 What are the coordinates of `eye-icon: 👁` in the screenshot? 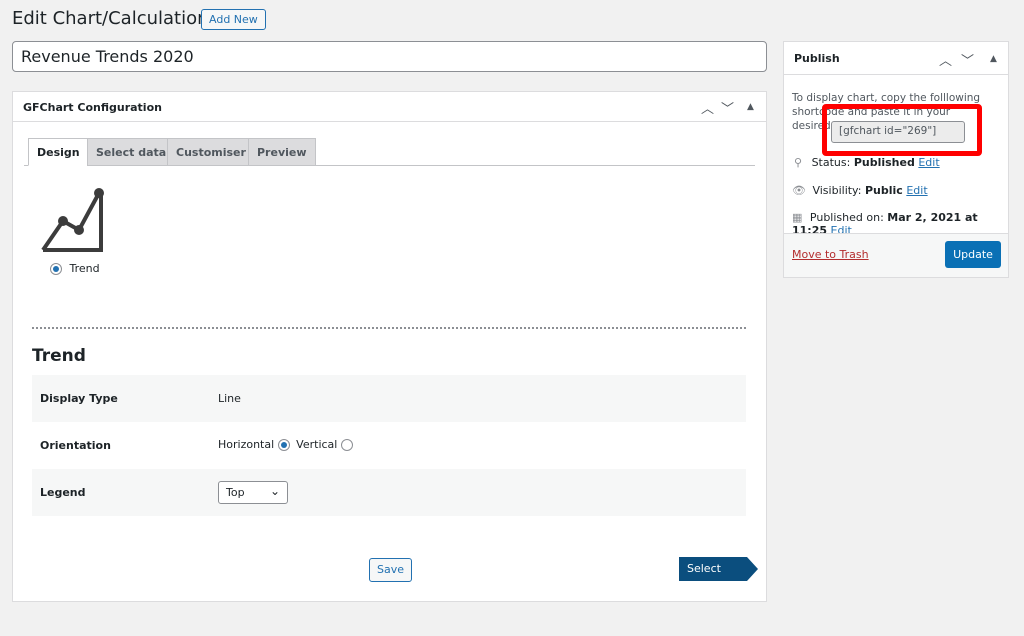 It's located at (799, 190).